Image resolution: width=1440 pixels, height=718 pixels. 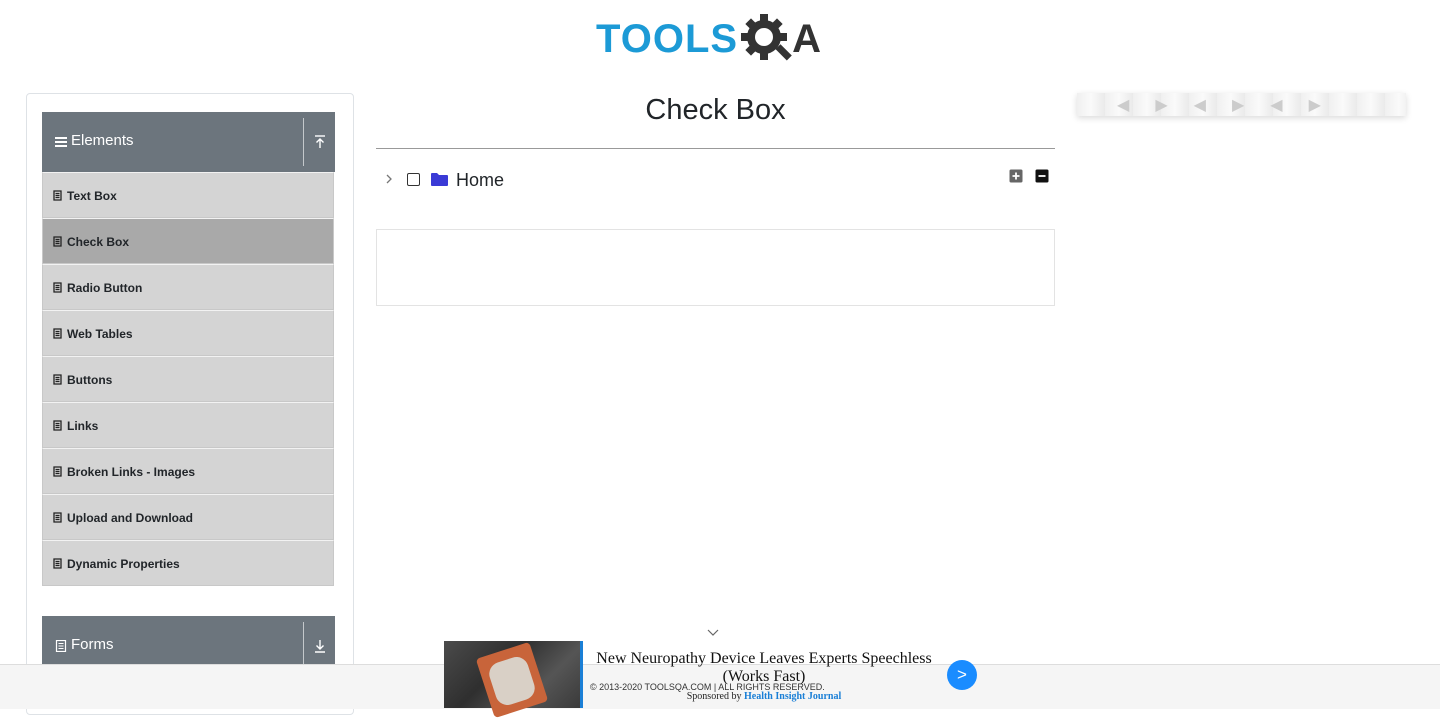 What do you see at coordinates (131, 472) in the screenshot?
I see `sidebar-item-label: Broken Links - Images` at bounding box center [131, 472].